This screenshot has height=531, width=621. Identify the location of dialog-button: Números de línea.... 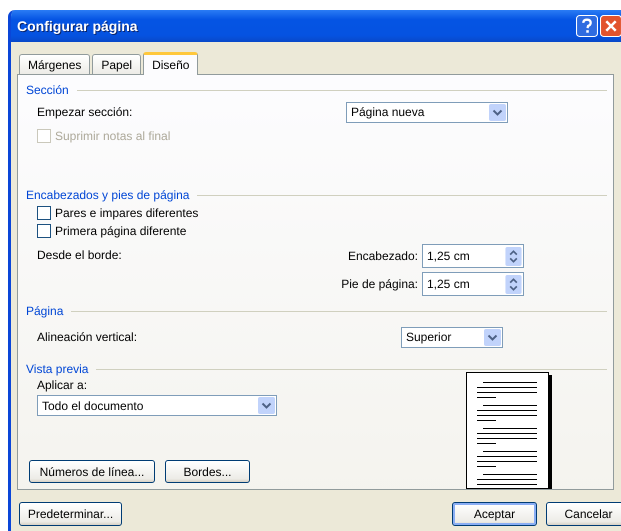
(92, 471).